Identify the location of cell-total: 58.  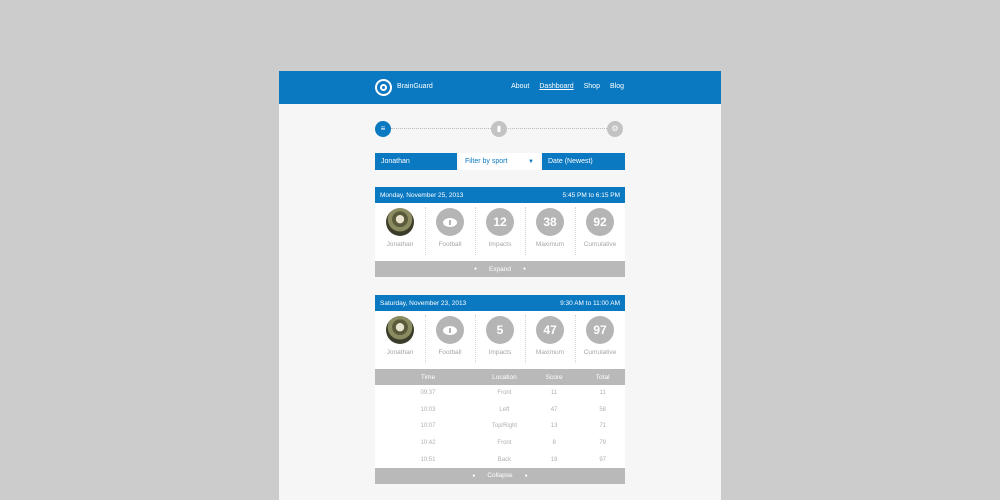
(603, 409).